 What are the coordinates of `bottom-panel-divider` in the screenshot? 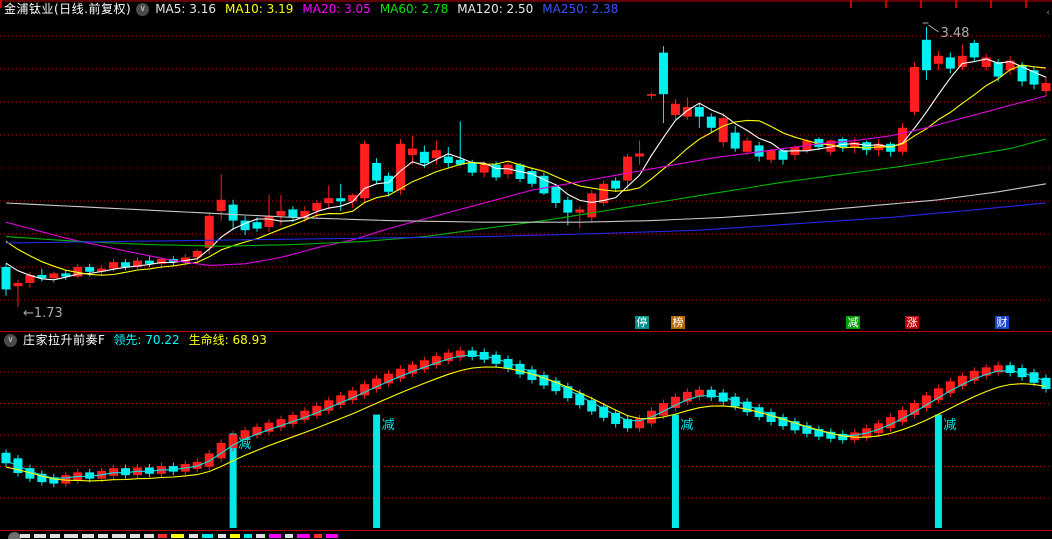 It's located at (526, 530).